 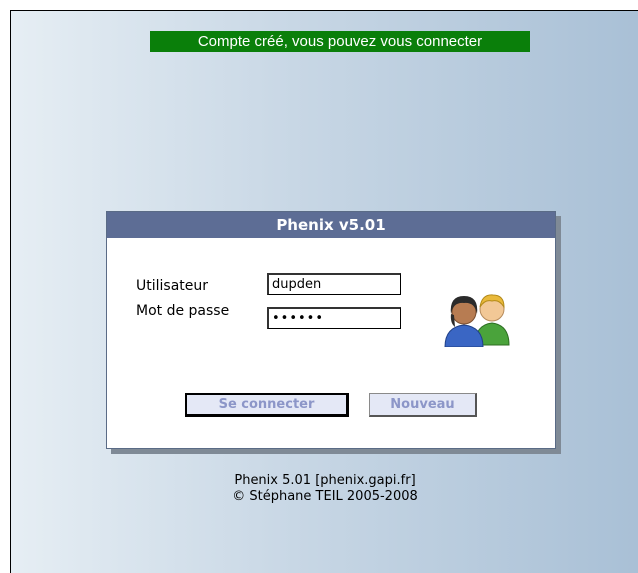 What do you see at coordinates (340, 41) in the screenshot?
I see `success-message: Compte créé, vous pouvez vous connecter` at bounding box center [340, 41].